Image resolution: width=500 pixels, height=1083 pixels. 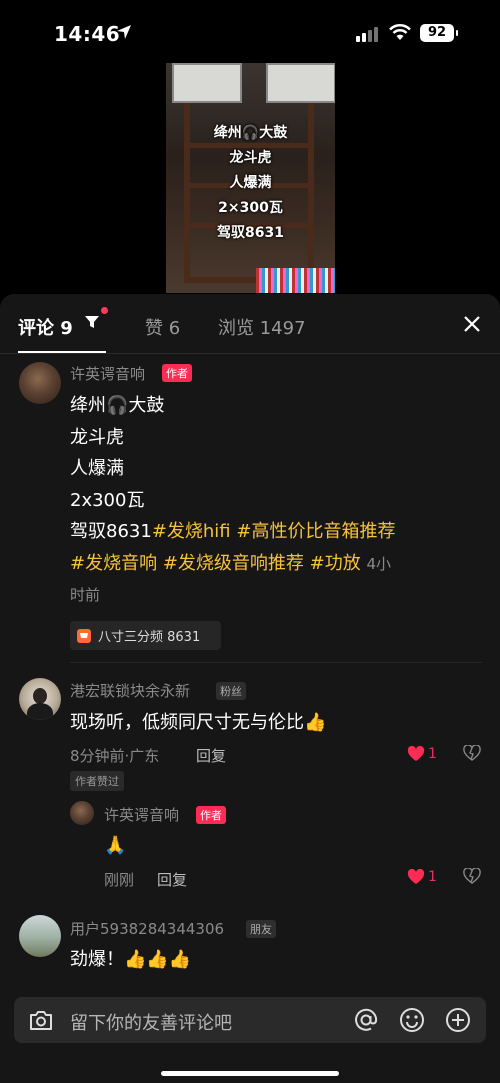 I want to click on at-mention-icon, so click(x=366, y=1020).